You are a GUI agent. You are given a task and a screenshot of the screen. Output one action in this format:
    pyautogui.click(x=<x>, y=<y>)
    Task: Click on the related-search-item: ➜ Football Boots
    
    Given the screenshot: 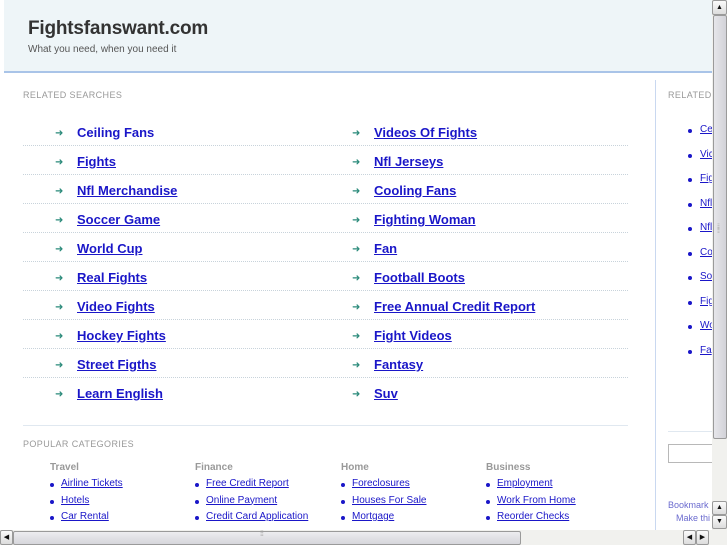 What is the action you would take?
    pyautogui.click(x=408, y=278)
    